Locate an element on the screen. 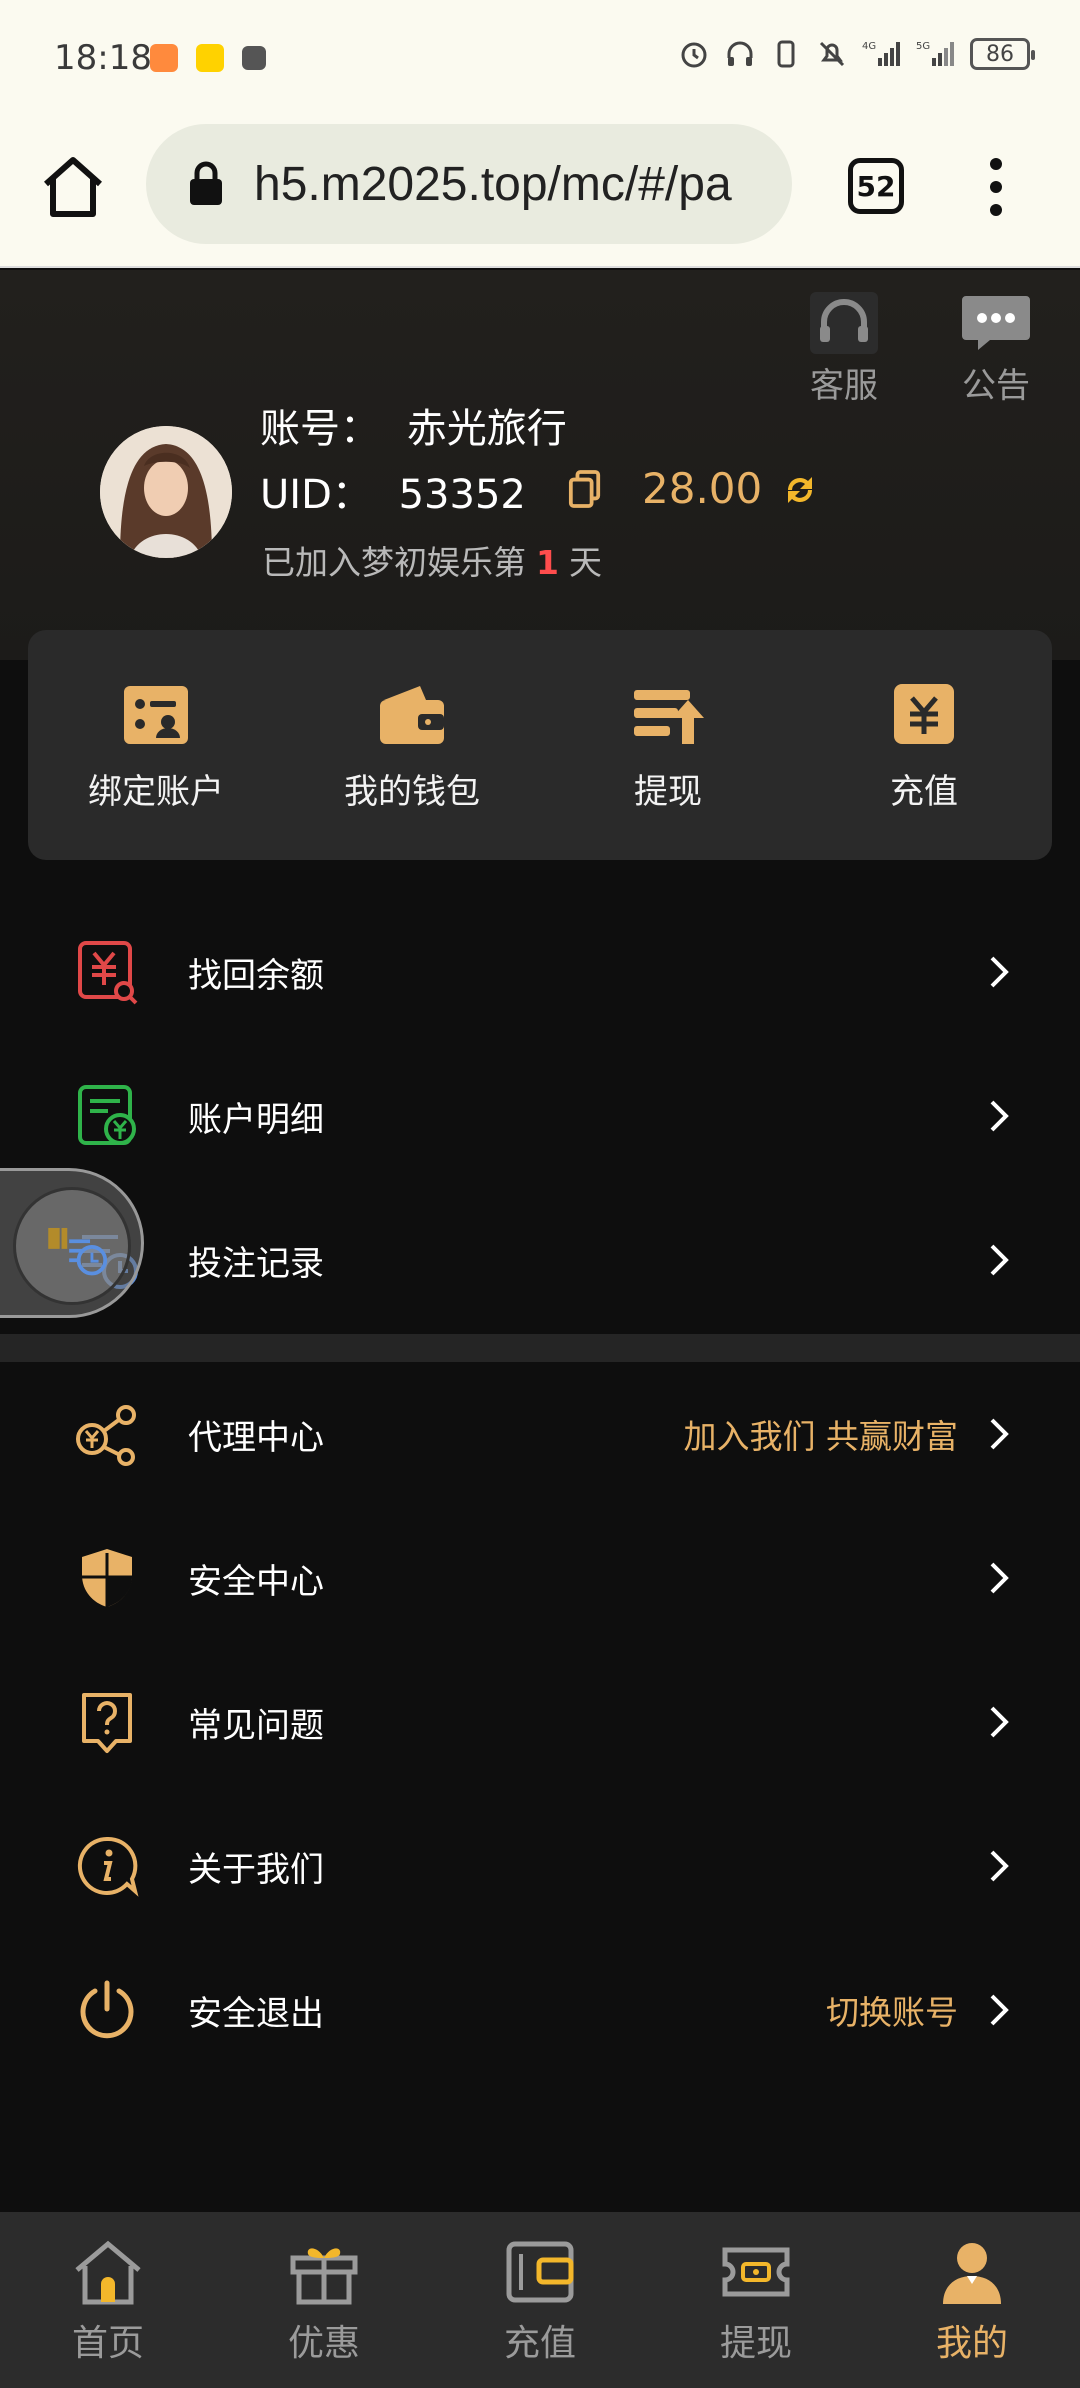 This screenshot has width=1080, height=2388. nav-promotions: 优惠 is located at coordinates (324, 2300).